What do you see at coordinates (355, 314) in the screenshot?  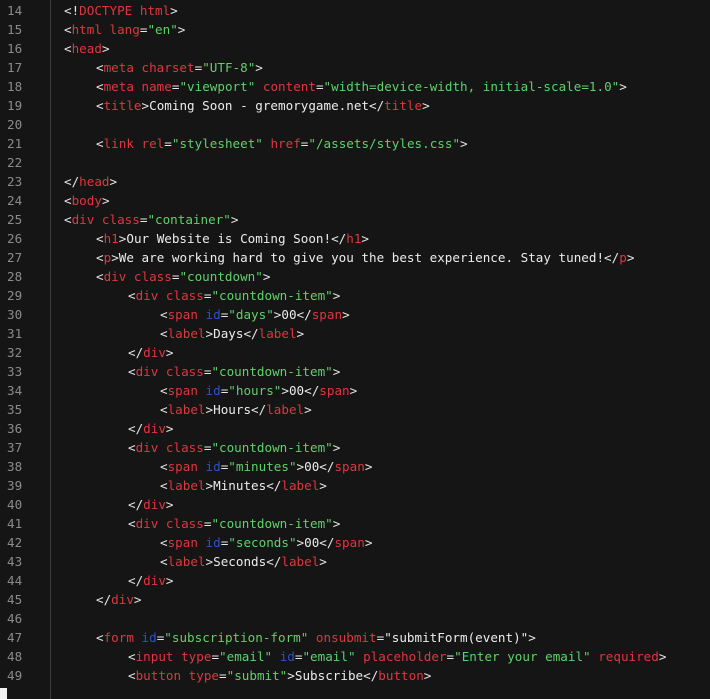 I see `code-line: 30 <span id="days">00</span>` at bounding box center [355, 314].